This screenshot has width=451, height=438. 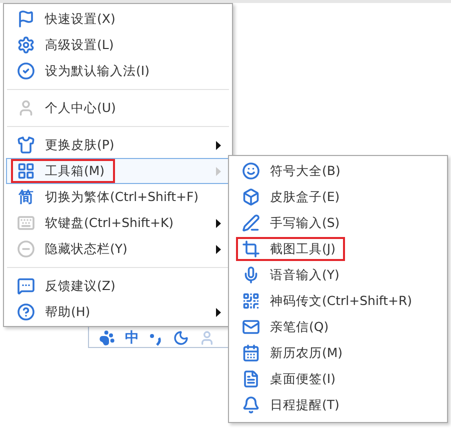 I want to click on menu-item: 设为默认输入法(I), so click(x=118, y=71).